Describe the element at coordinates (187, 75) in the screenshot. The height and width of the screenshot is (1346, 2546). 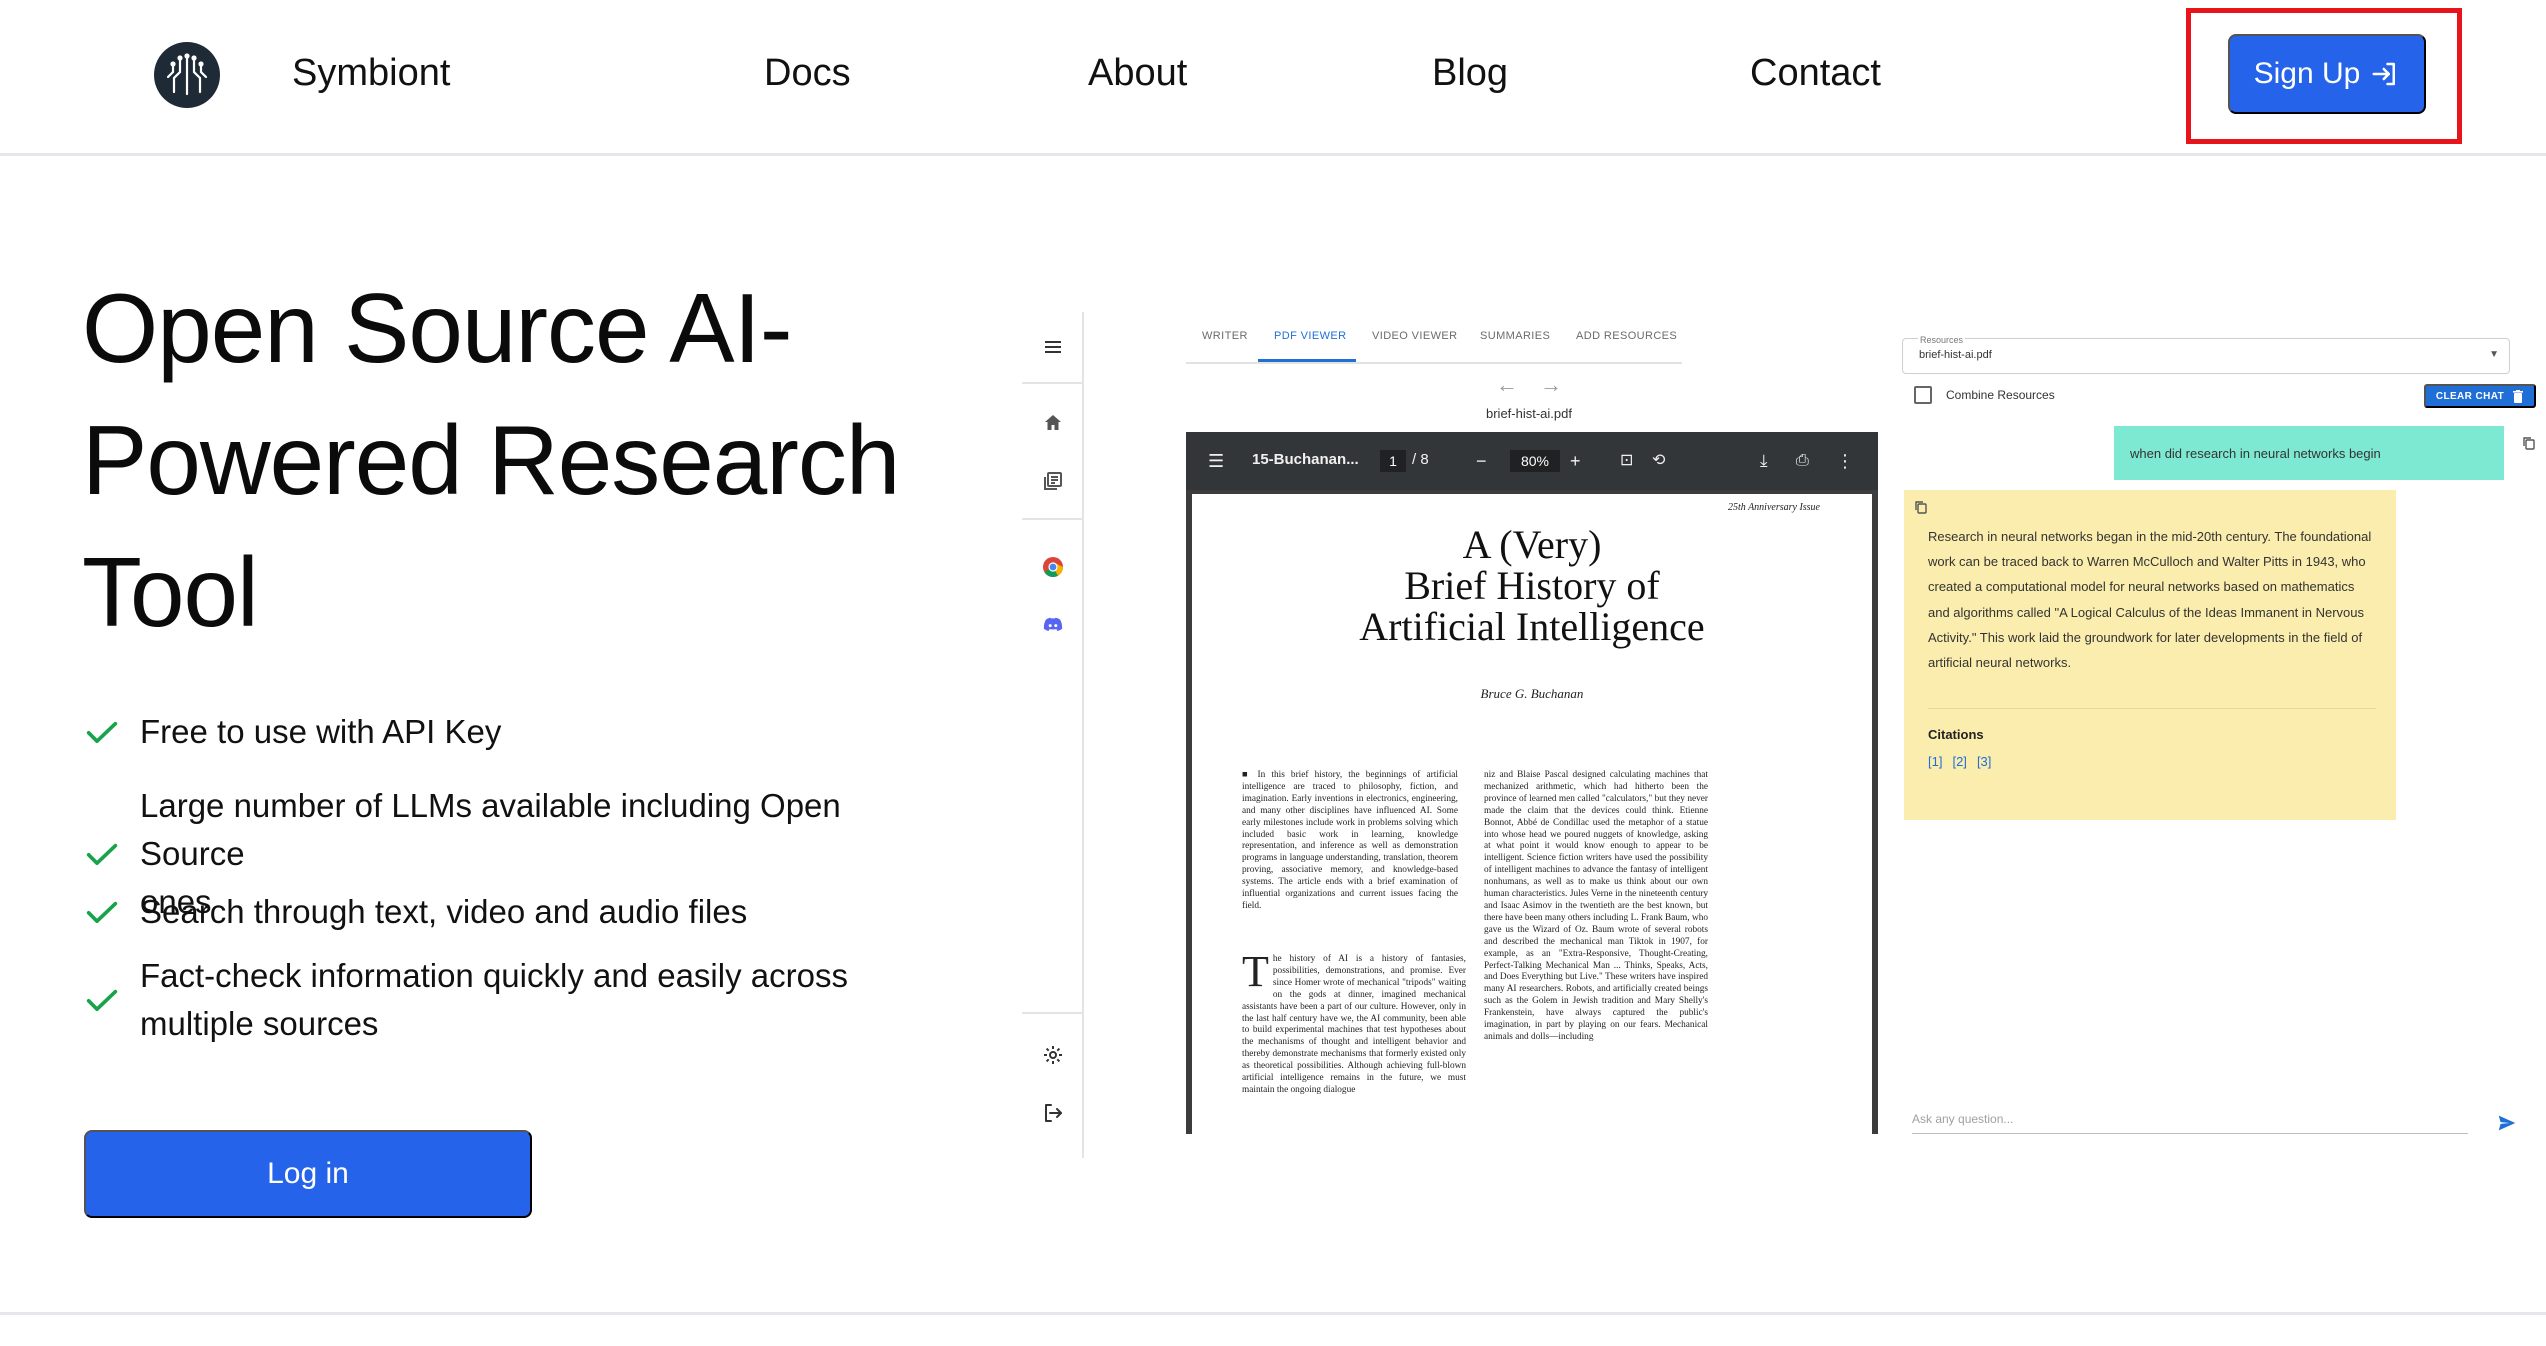
I see `symbiont-logo-icon` at that location.